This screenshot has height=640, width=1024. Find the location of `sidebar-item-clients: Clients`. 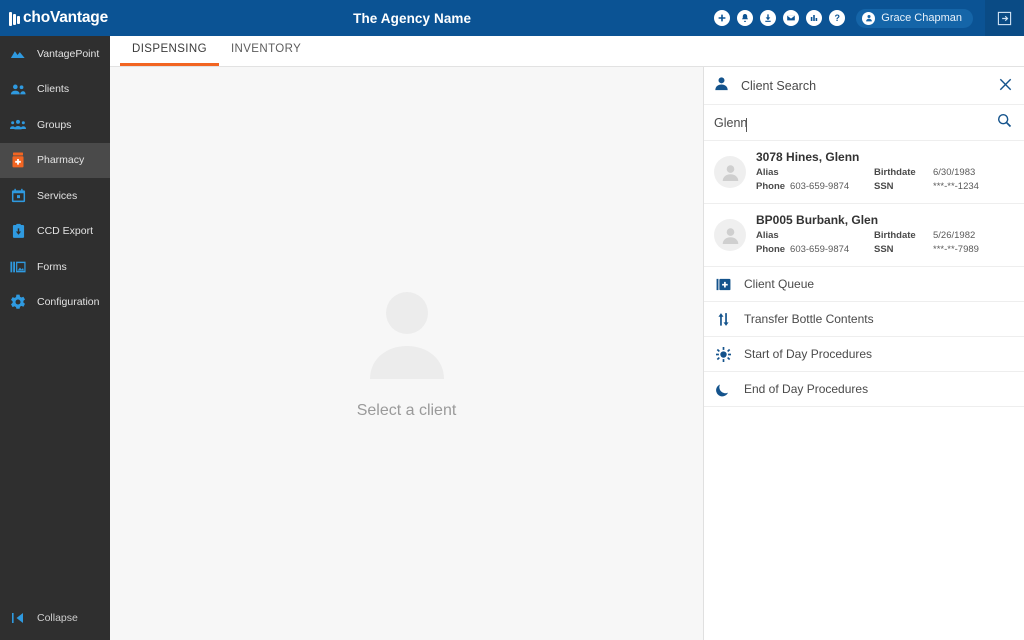

sidebar-item-clients: Clients is located at coordinates (55, 90).